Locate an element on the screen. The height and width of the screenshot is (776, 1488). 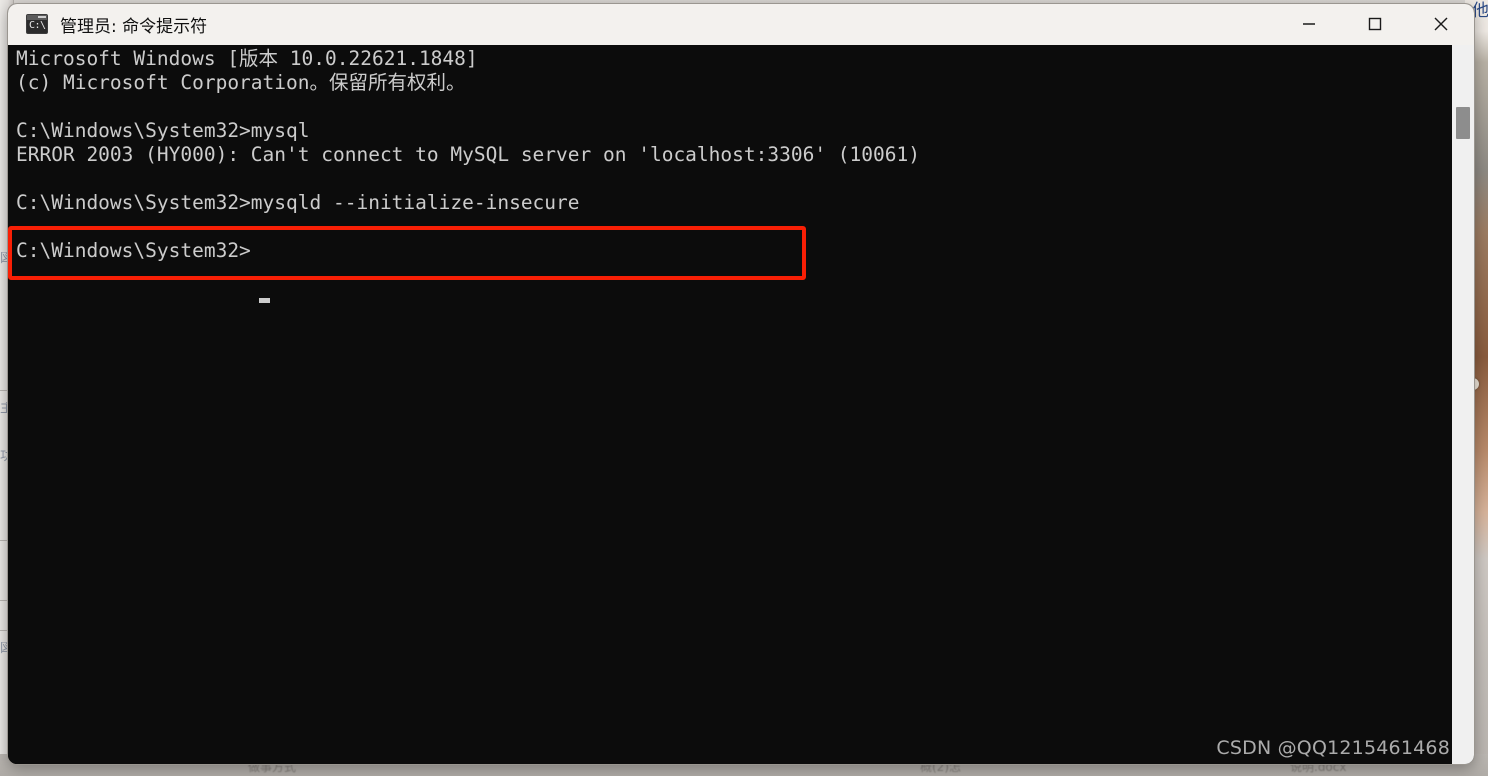
terminal-scrollbar is located at coordinates (1463, 404).